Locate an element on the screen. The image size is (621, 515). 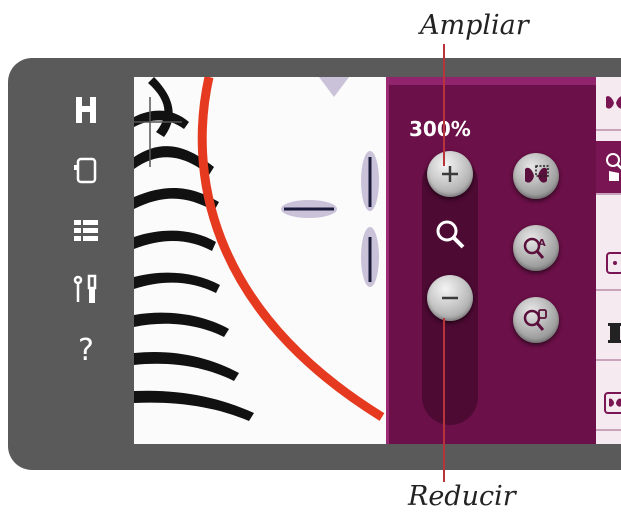
machine-mode-glyph is located at coordinates (85, 170).